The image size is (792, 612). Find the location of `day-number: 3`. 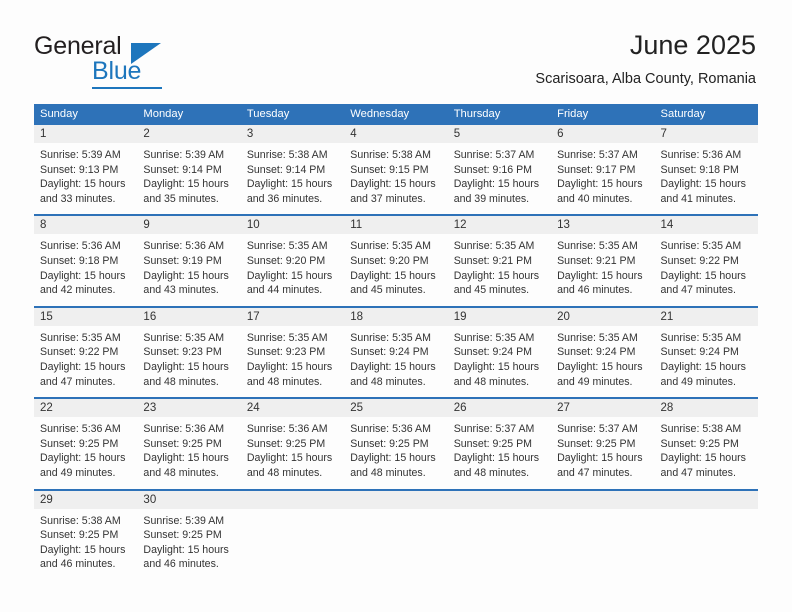

day-number: 3 is located at coordinates (292, 134).